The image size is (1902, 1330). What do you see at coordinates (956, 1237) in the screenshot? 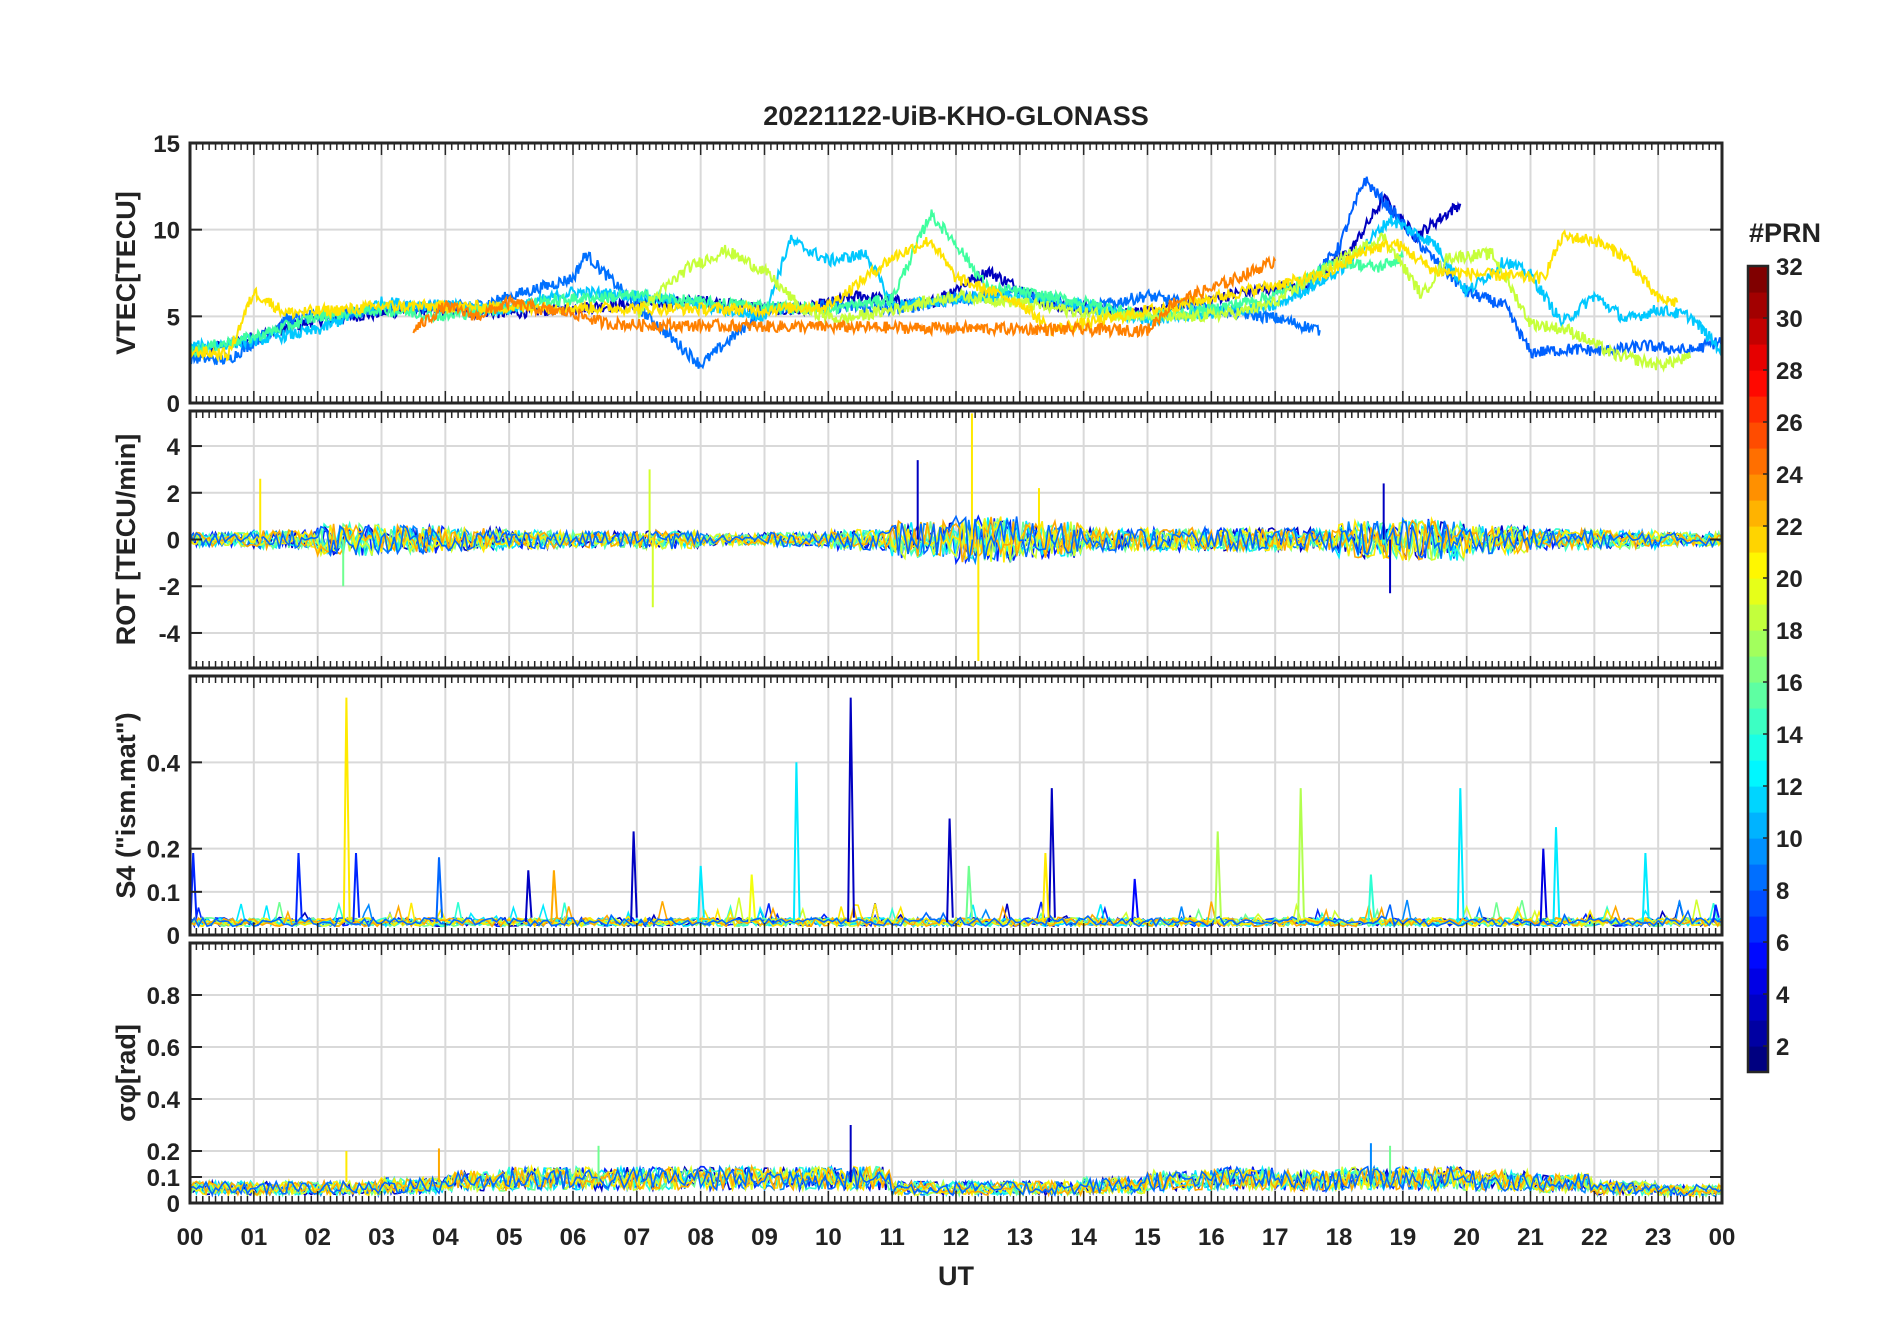
I see `x-tick-label: 12` at bounding box center [956, 1237].